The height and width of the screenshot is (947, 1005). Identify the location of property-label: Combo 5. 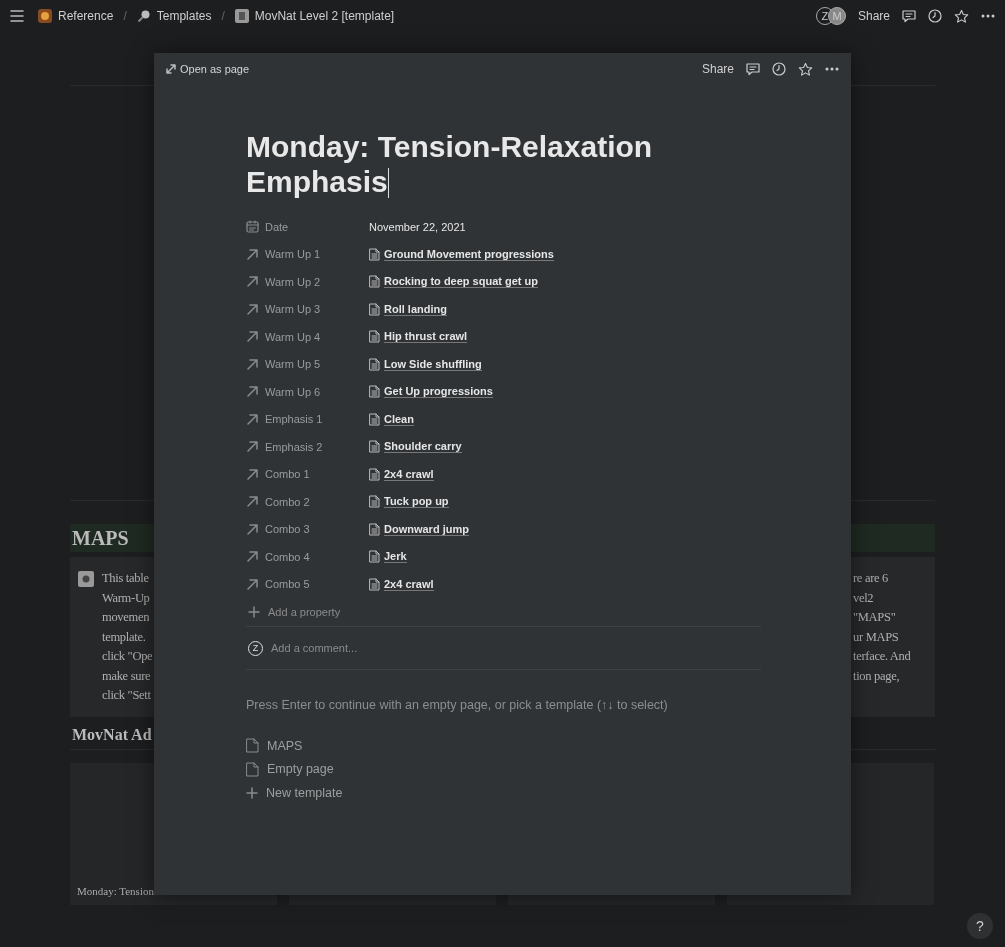
(287, 584).